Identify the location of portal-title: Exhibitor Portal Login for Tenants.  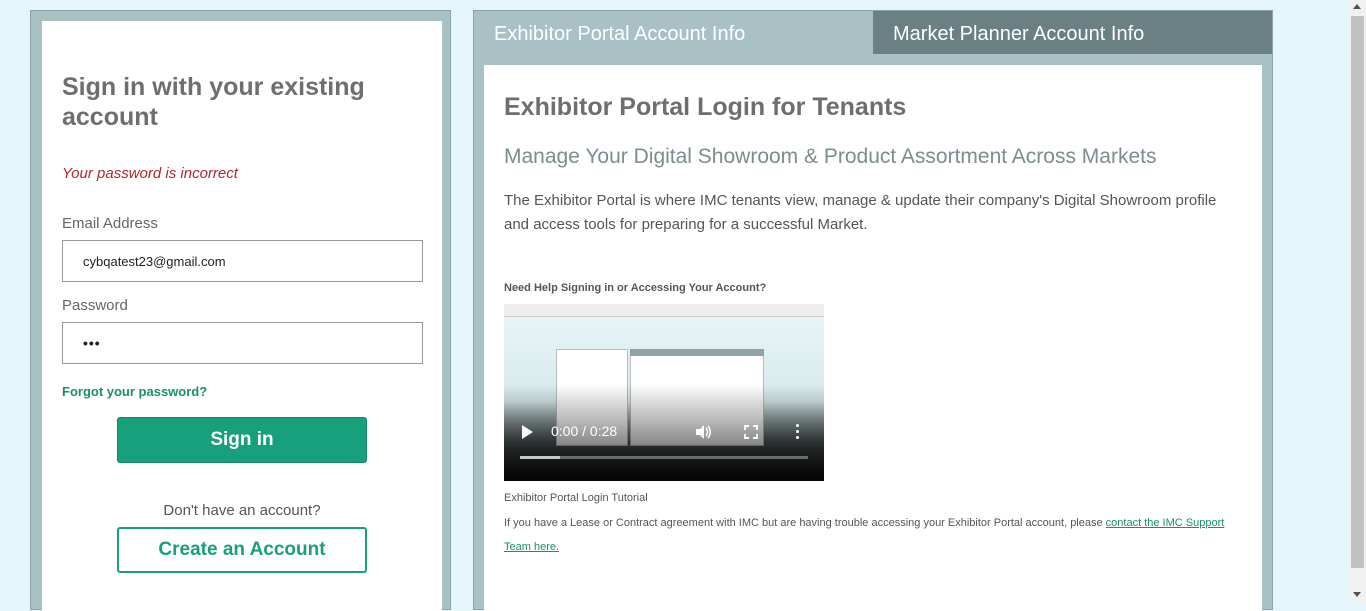
(705, 107).